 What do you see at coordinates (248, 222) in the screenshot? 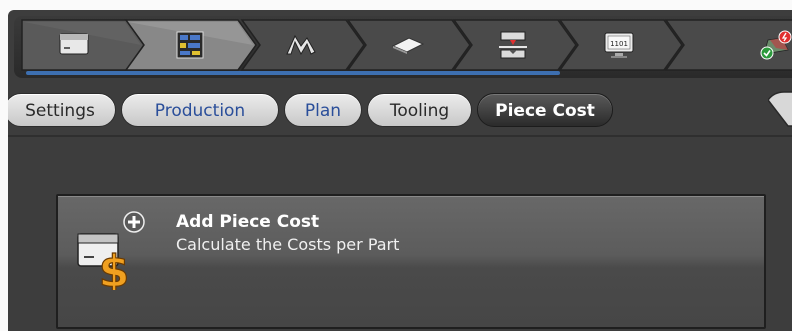
I see `card-title: Add Piece Cost` at bounding box center [248, 222].